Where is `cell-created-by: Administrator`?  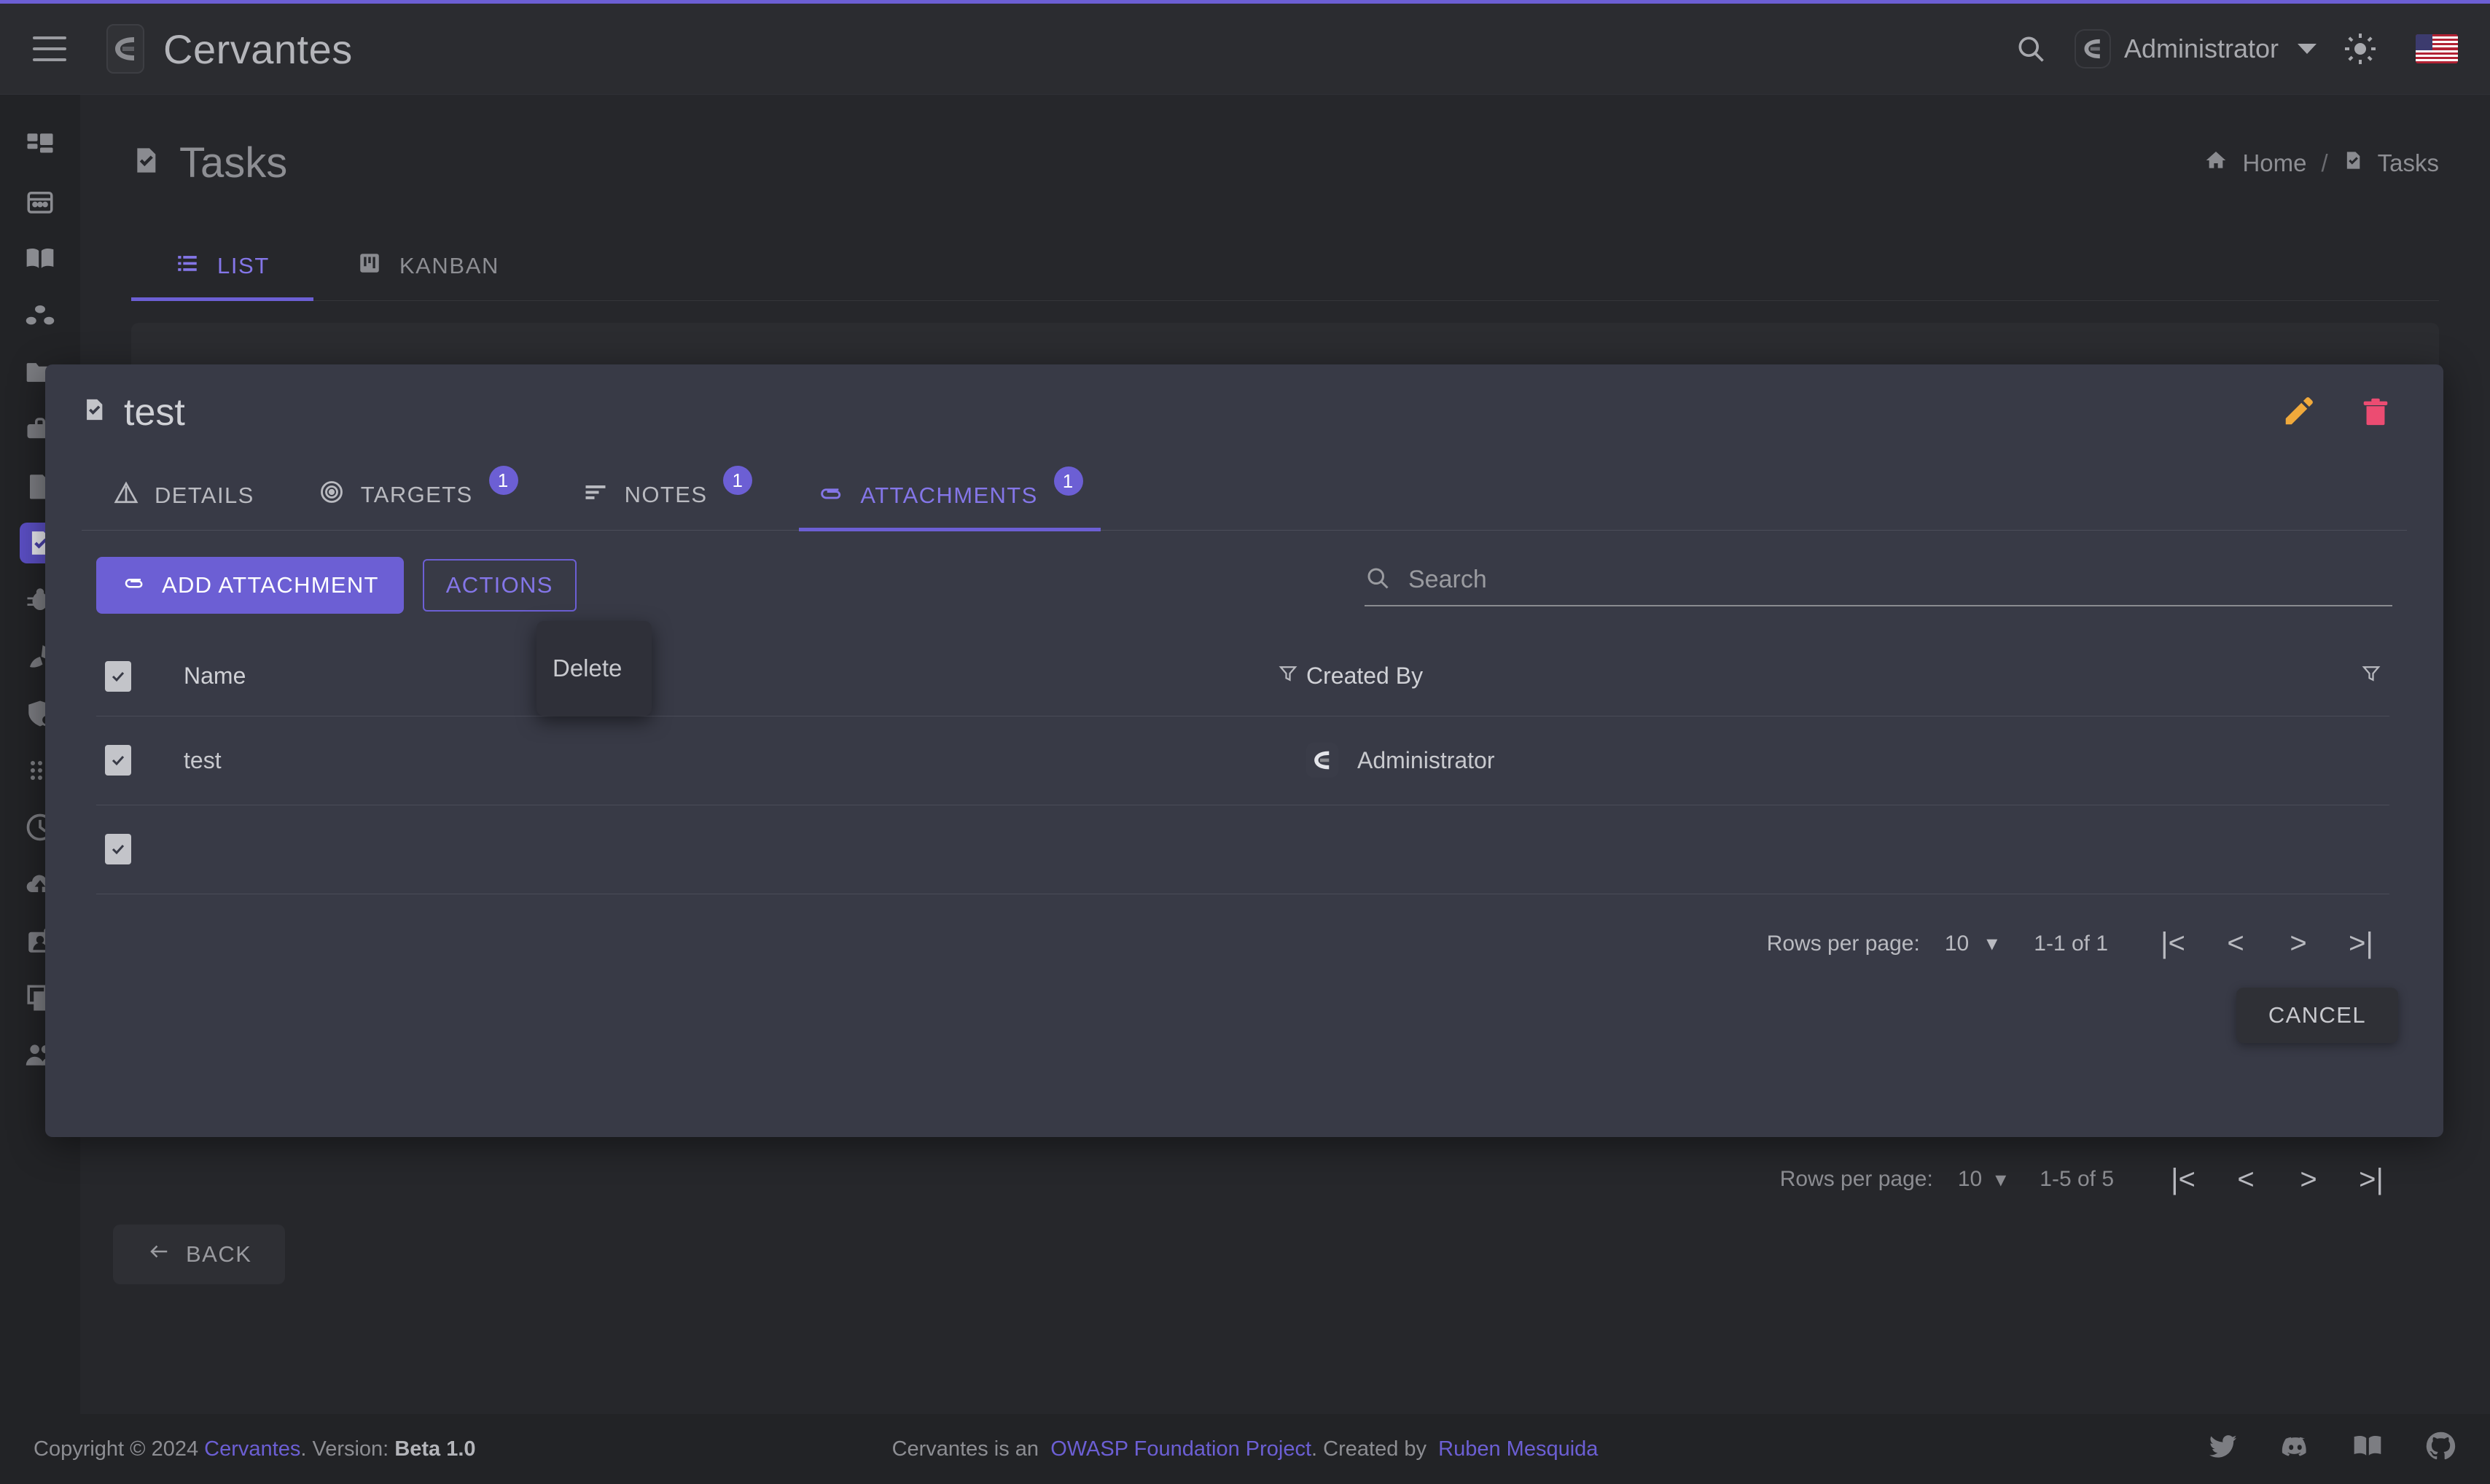 cell-created-by: Administrator is located at coordinates (1775, 760).